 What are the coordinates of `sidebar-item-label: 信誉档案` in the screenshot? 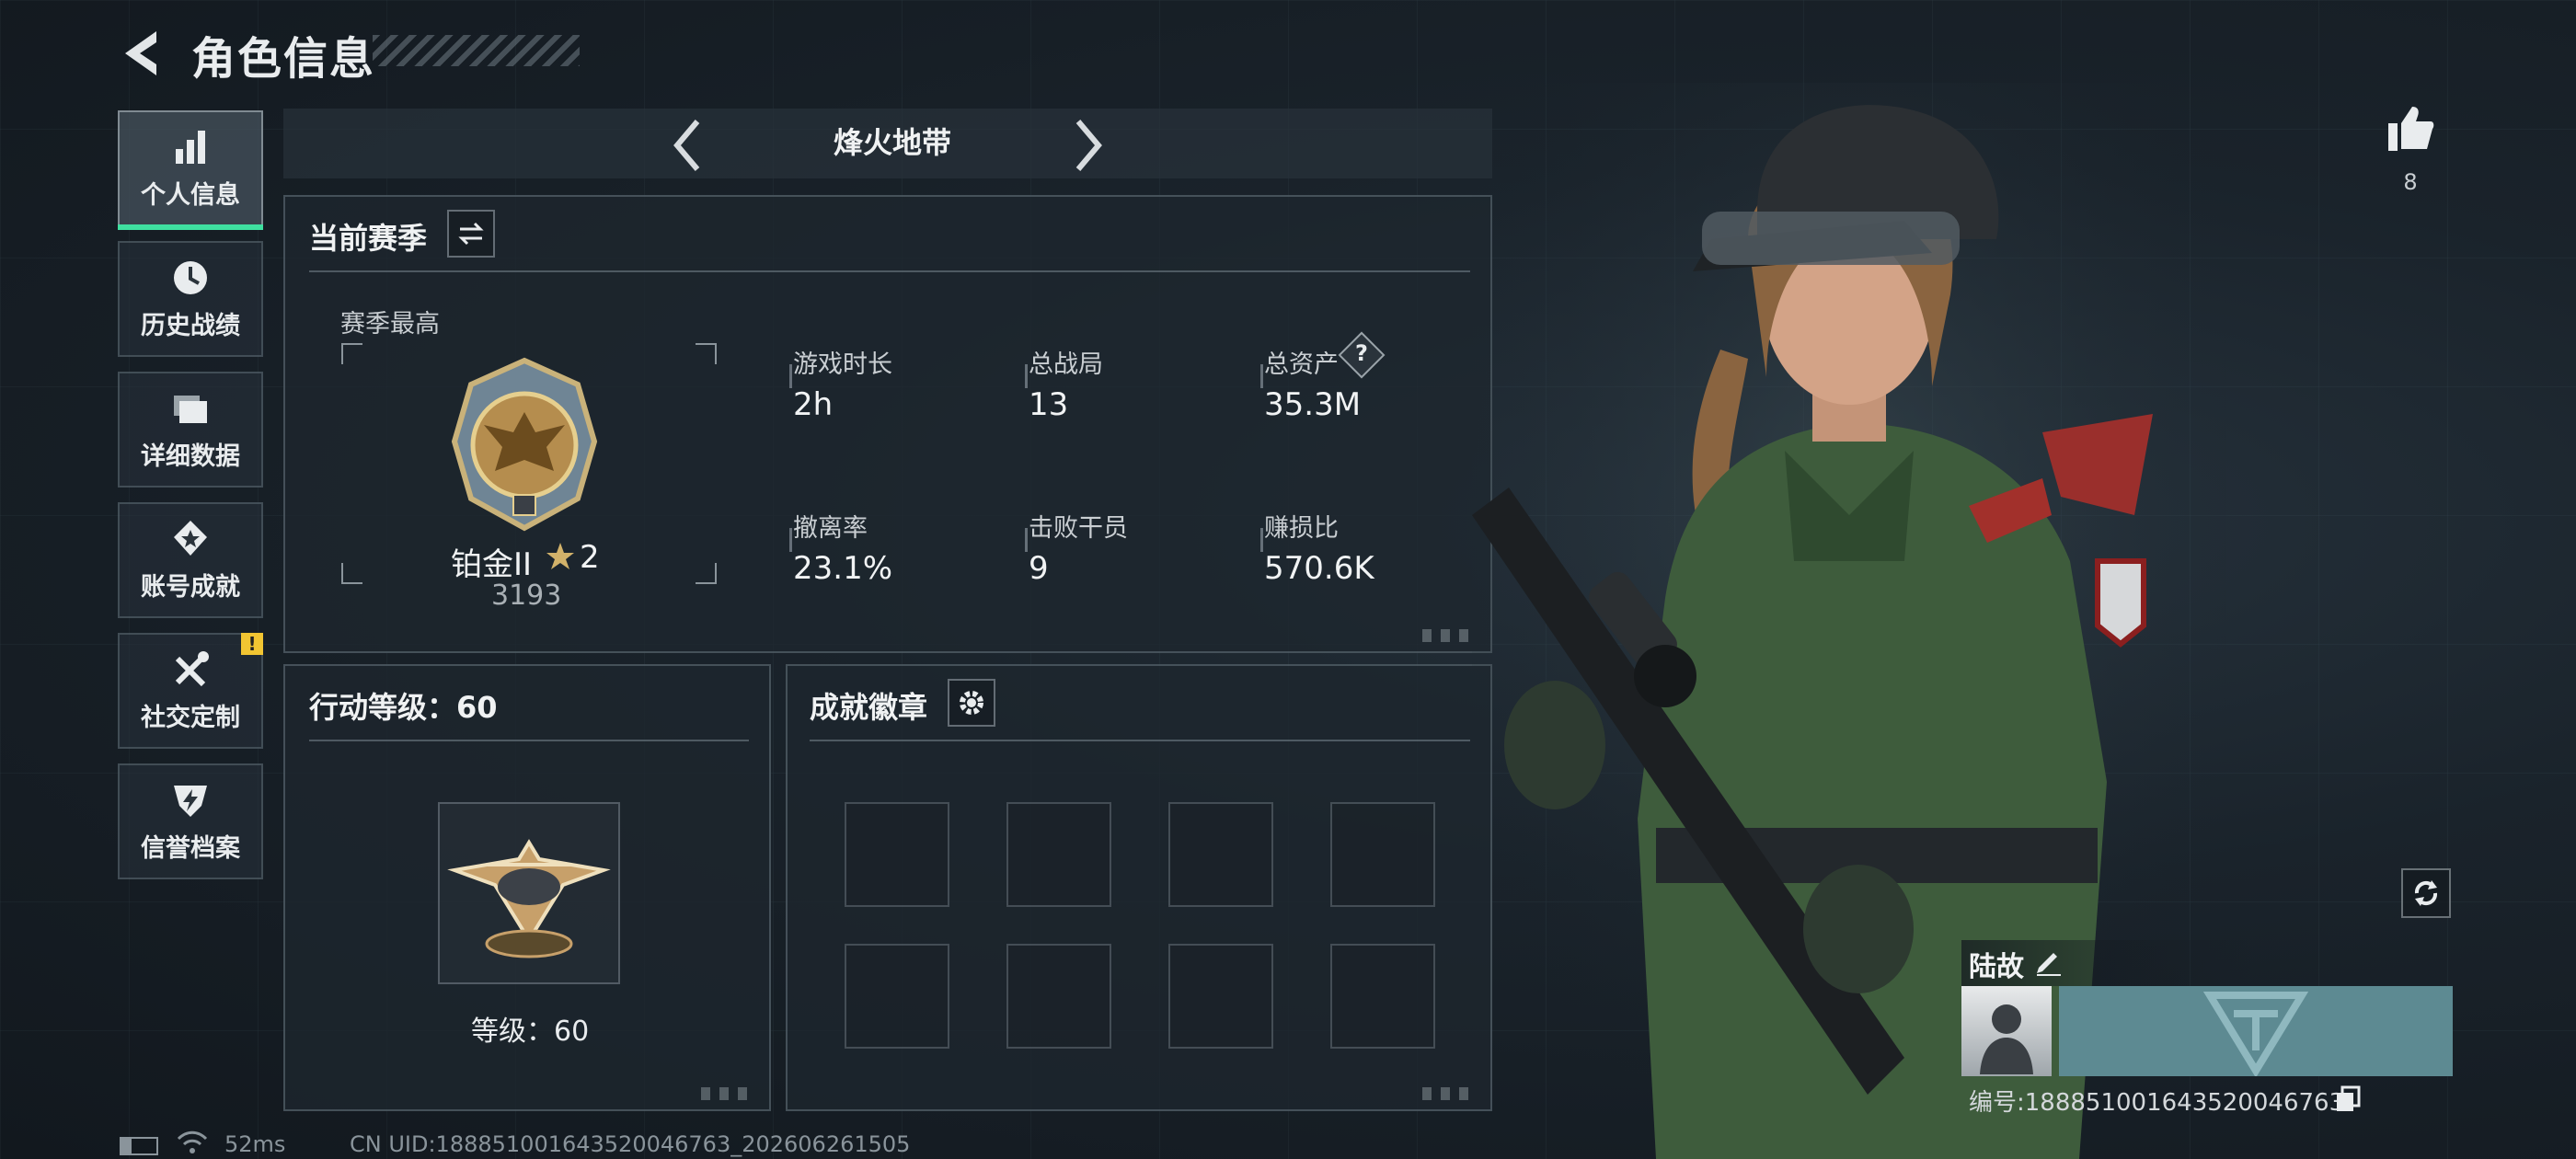 It's located at (190, 848).